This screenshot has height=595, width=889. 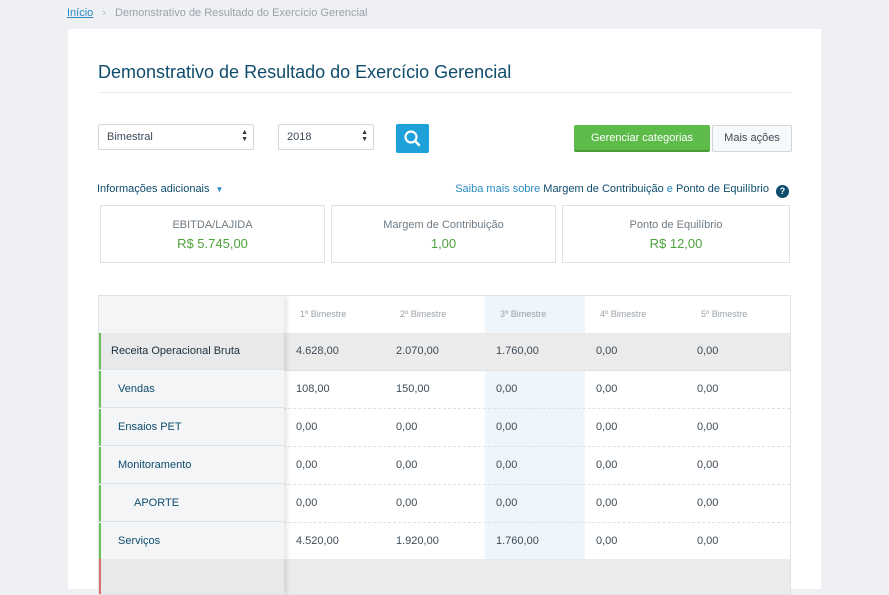 I want to click on kpi-label: EBITDA/LAJIDA, so click(x=212, y=225).